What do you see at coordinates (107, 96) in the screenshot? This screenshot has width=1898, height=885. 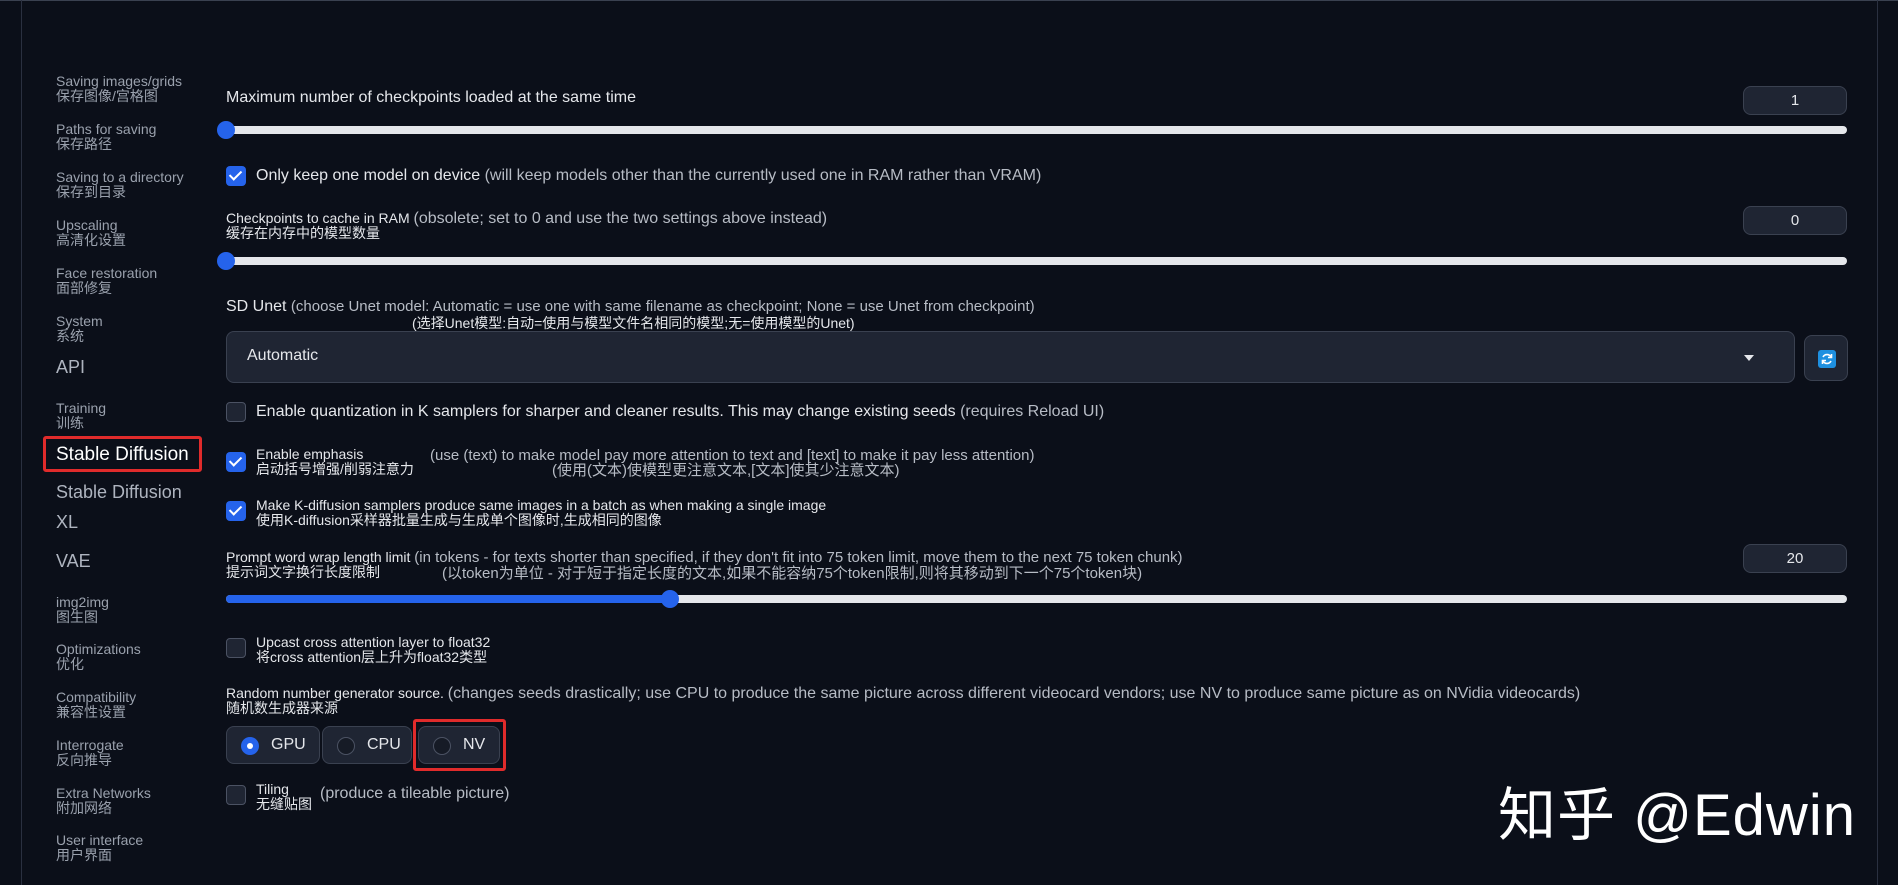 I see `sidebar-item-label-zh: 保存图像/宫格图` at bounding box center [107, 96].